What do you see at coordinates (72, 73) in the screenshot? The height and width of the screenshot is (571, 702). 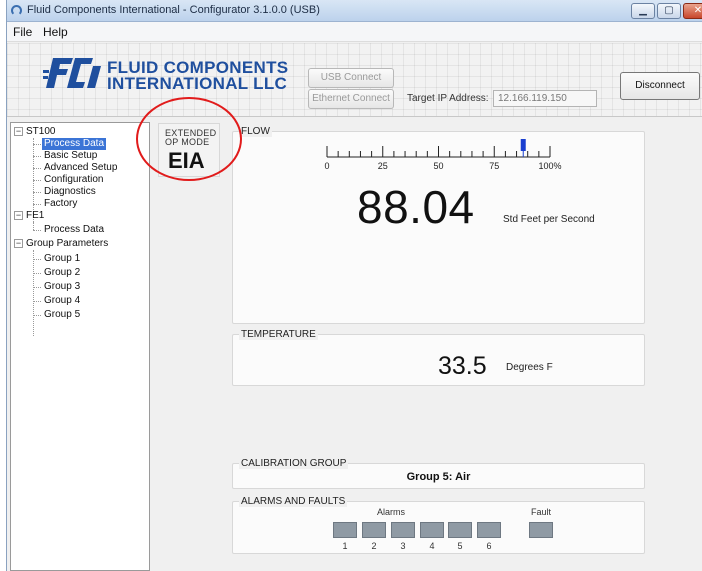 I see `fci-logo-mark` at bounding box center [72, 73].